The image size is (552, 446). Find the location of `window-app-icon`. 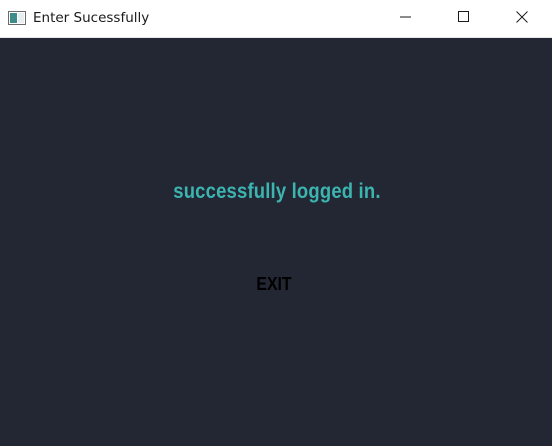

window-app-icon is located at coordinates (17, 18).